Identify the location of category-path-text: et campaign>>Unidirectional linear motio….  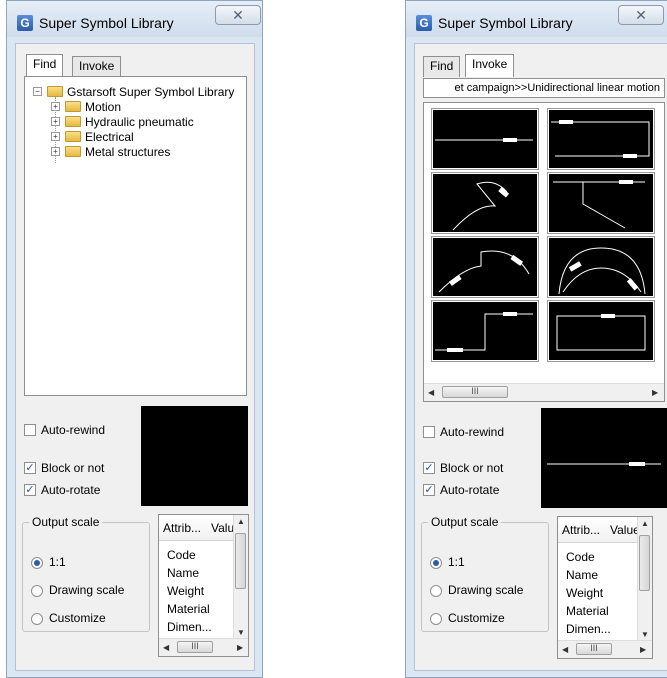
(557, 88).